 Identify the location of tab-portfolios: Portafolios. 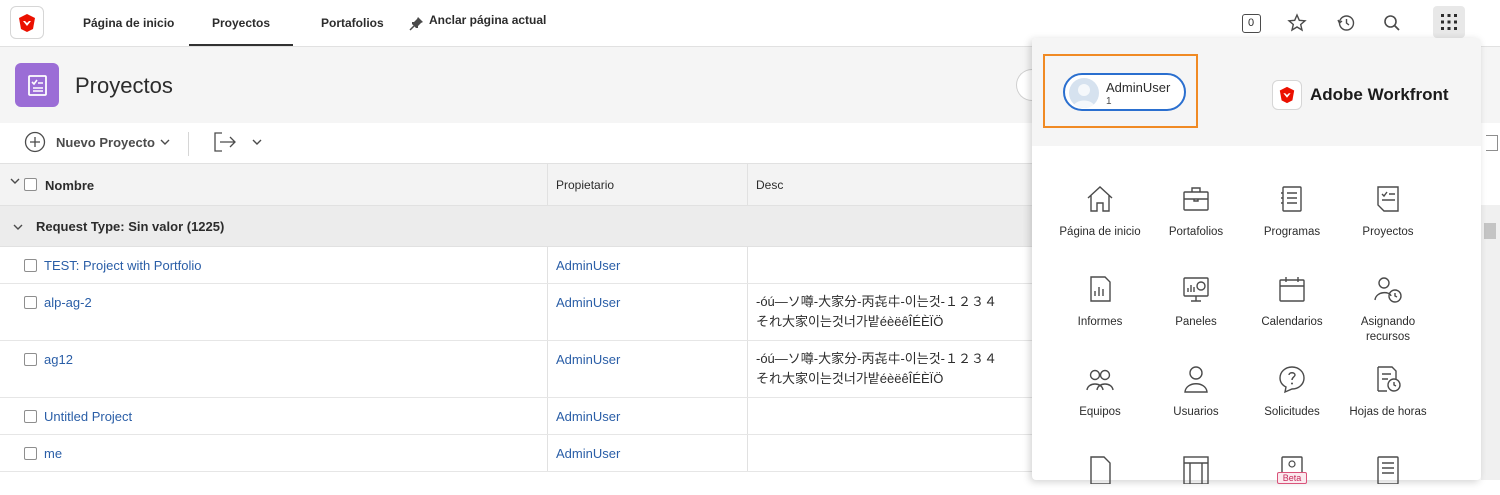
(352, 23).